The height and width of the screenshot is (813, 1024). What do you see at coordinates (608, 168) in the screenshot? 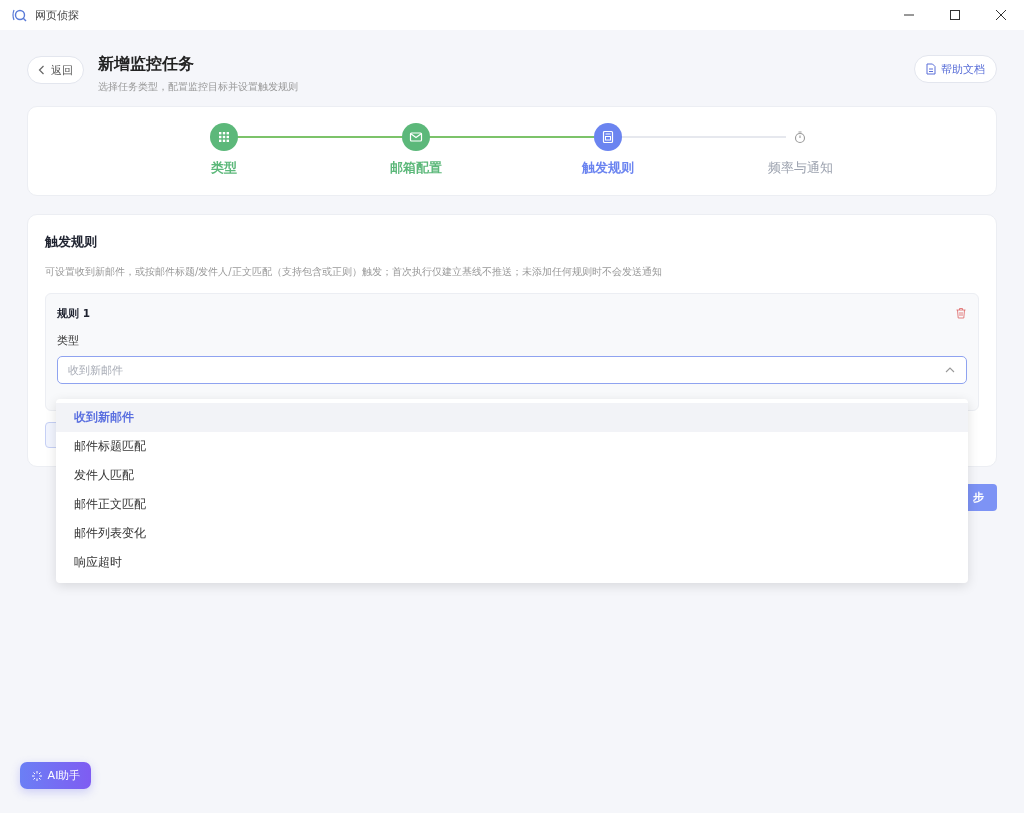
I see `step-label: 触发规则` at bounding box center [608, 168].